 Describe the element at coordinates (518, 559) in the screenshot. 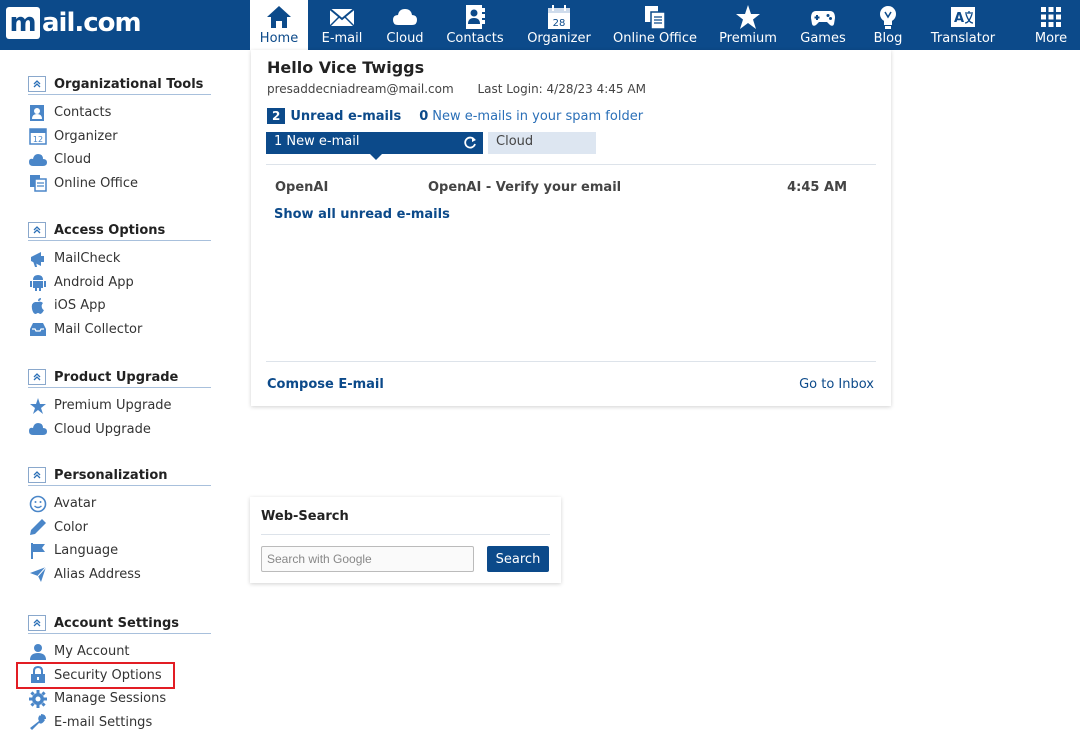

I see `search-button: Search` at that location.